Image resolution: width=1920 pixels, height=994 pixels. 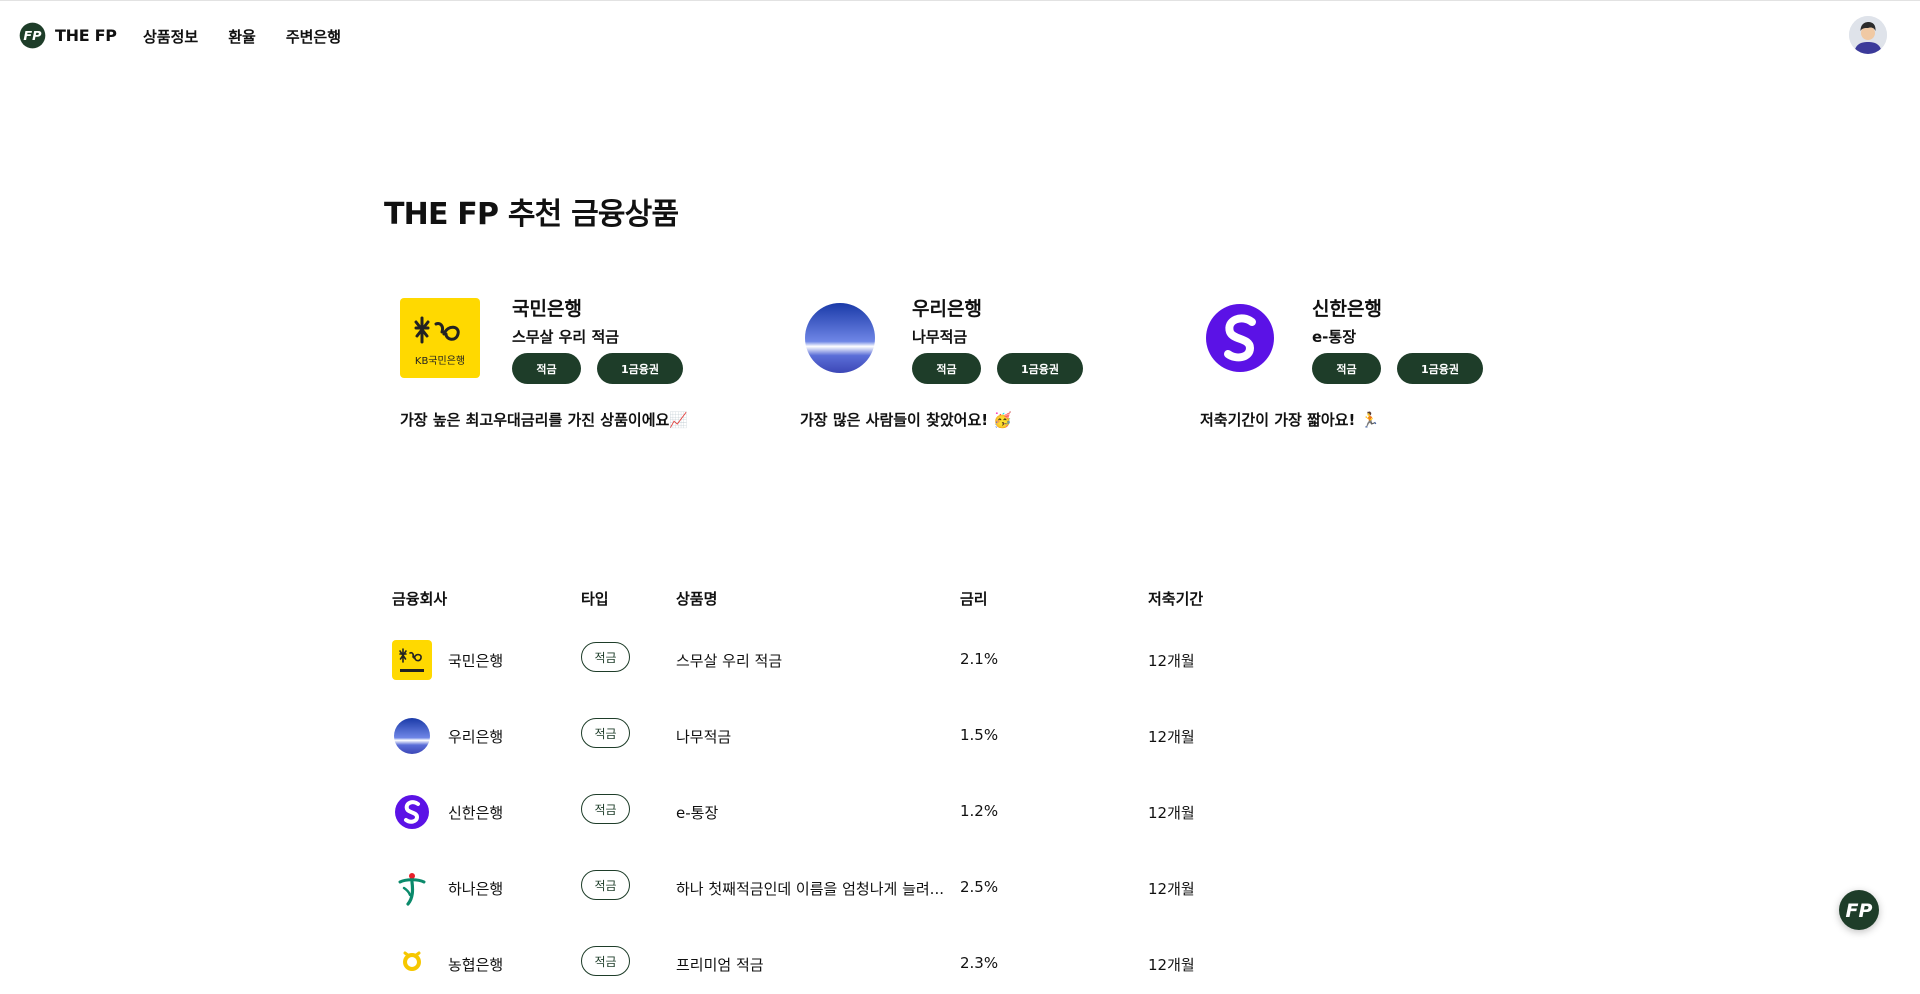 What do you see at coordinates (729, 661) in the screenshot?
I see `product-name: 스무살 우리 적금` at bounding box center [729, 661].